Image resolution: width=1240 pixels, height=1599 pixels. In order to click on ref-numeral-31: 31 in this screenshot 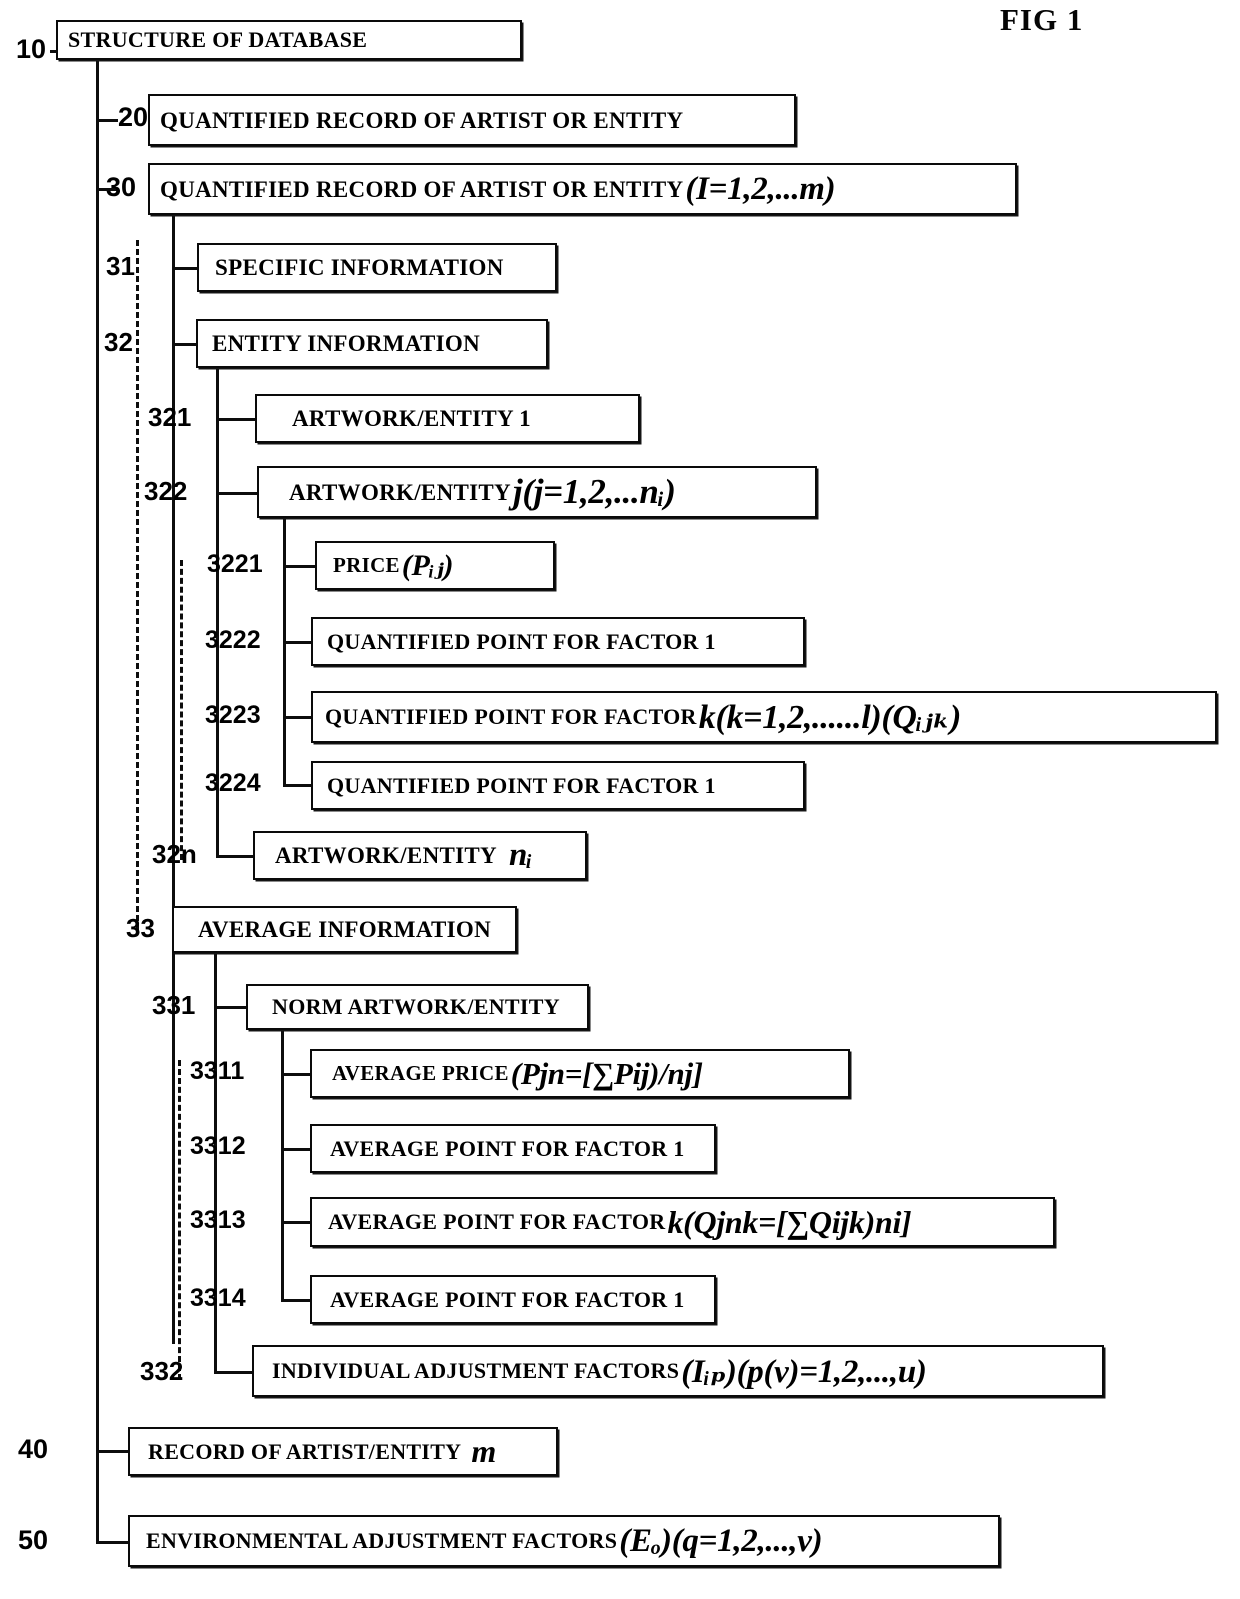, I will do `click(120, 266)`.